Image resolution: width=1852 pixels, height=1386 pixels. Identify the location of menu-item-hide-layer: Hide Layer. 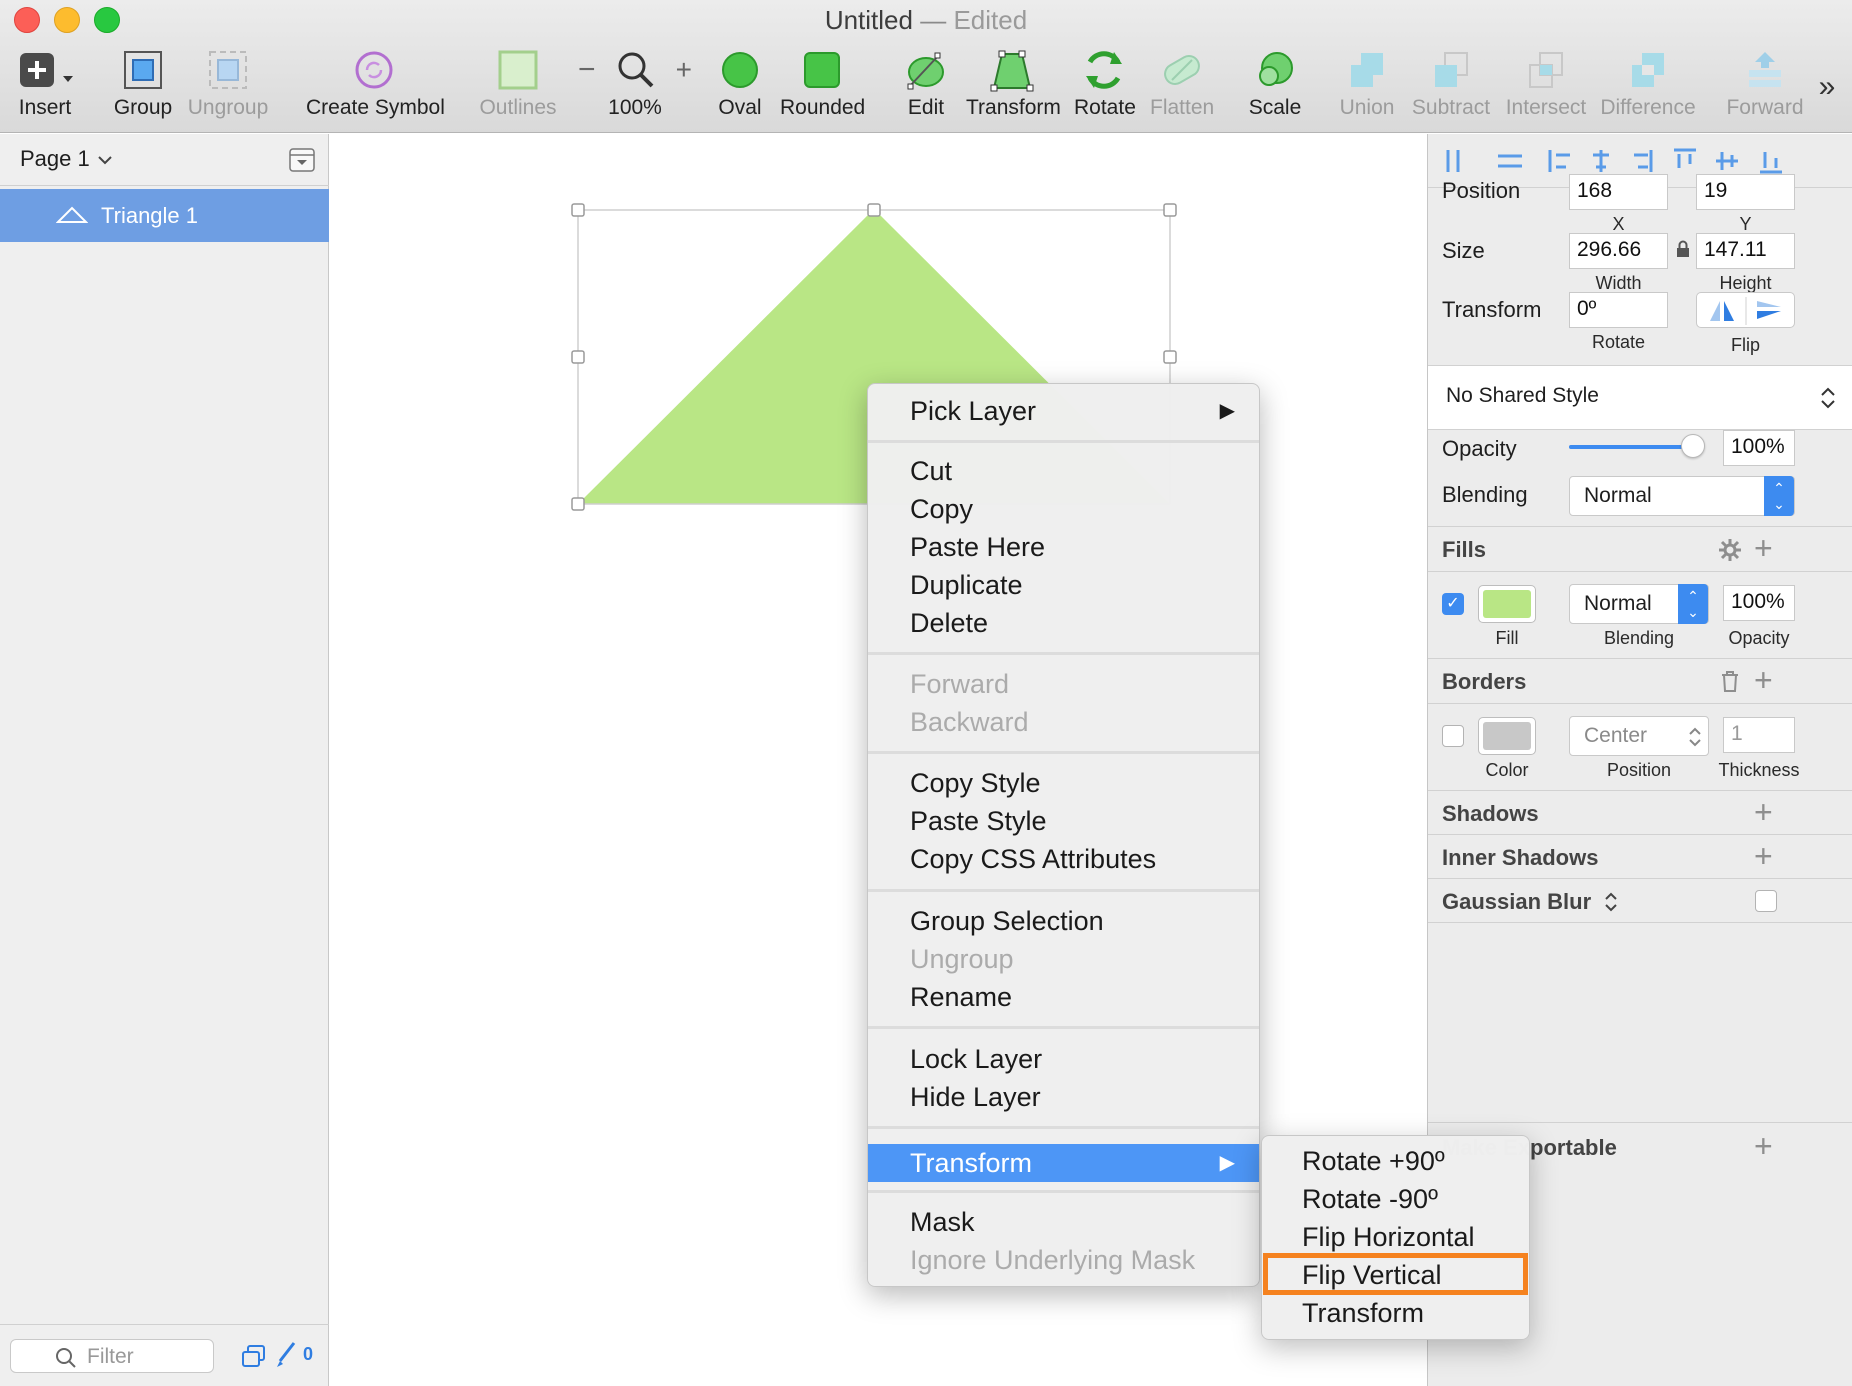
(1063, 1097).